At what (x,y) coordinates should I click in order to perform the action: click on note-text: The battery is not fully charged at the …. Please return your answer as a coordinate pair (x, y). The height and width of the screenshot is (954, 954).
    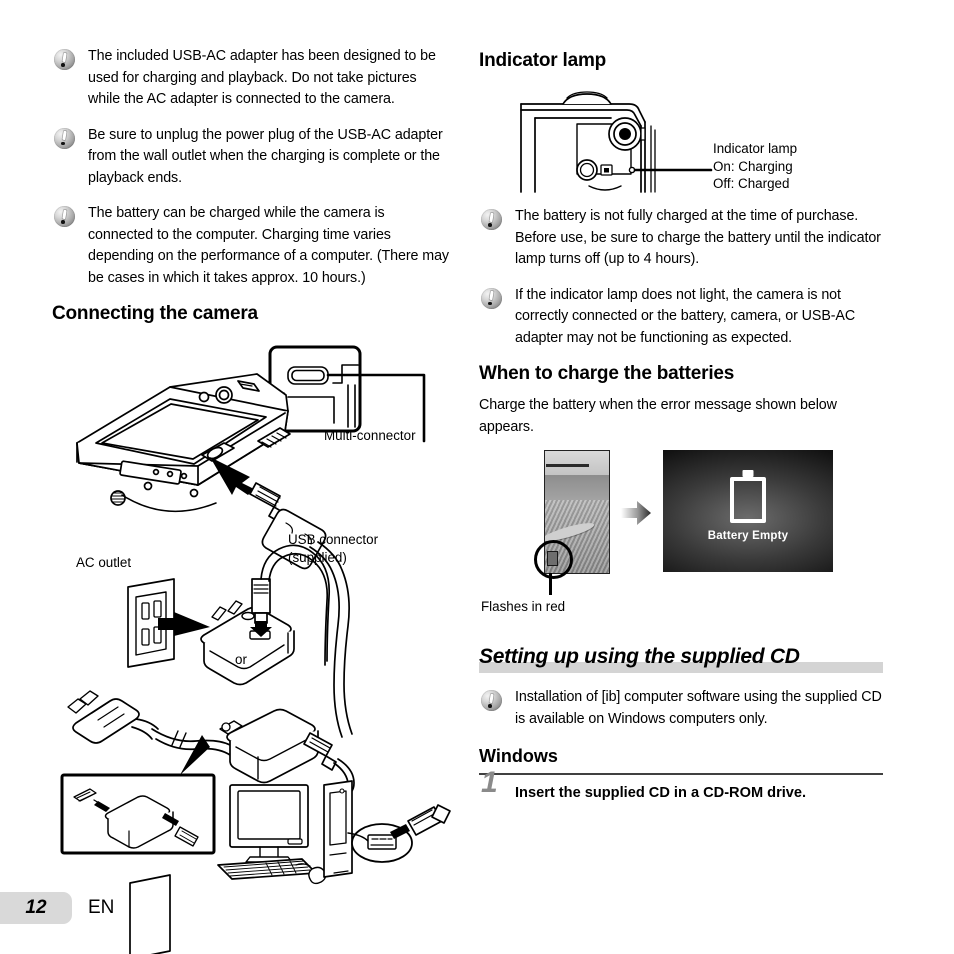
    Looking at the image, I should click on (698, 237).